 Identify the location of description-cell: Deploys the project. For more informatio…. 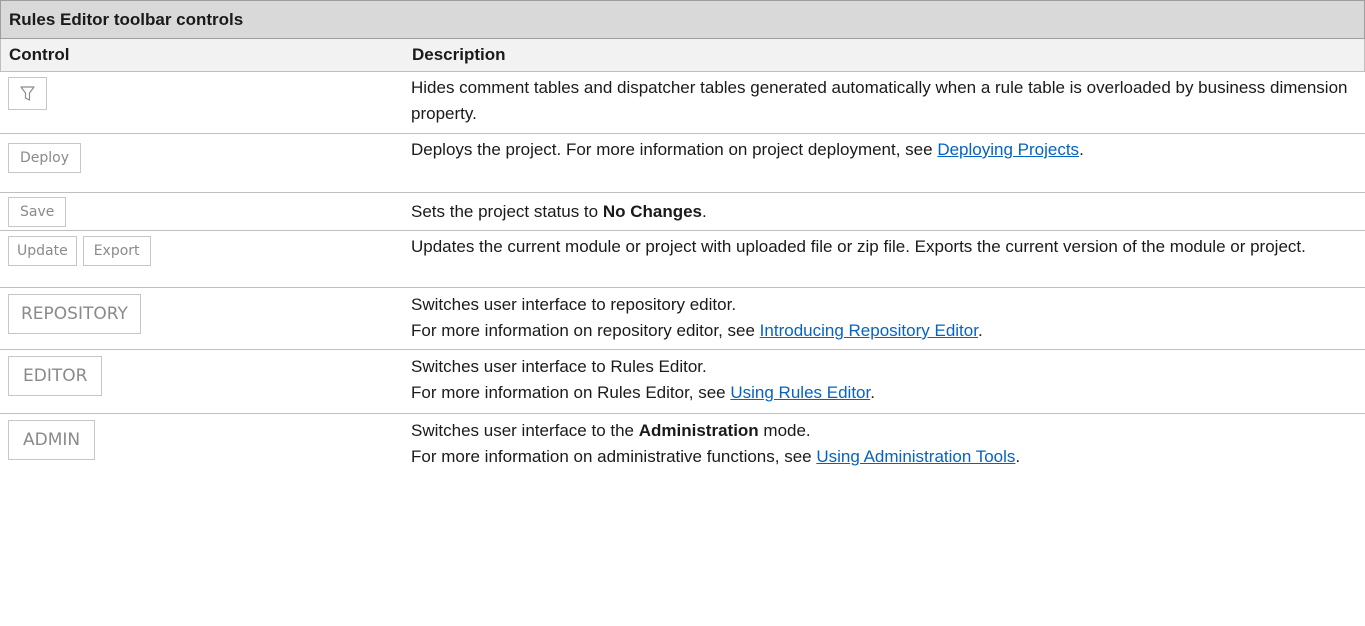
(882, 163).